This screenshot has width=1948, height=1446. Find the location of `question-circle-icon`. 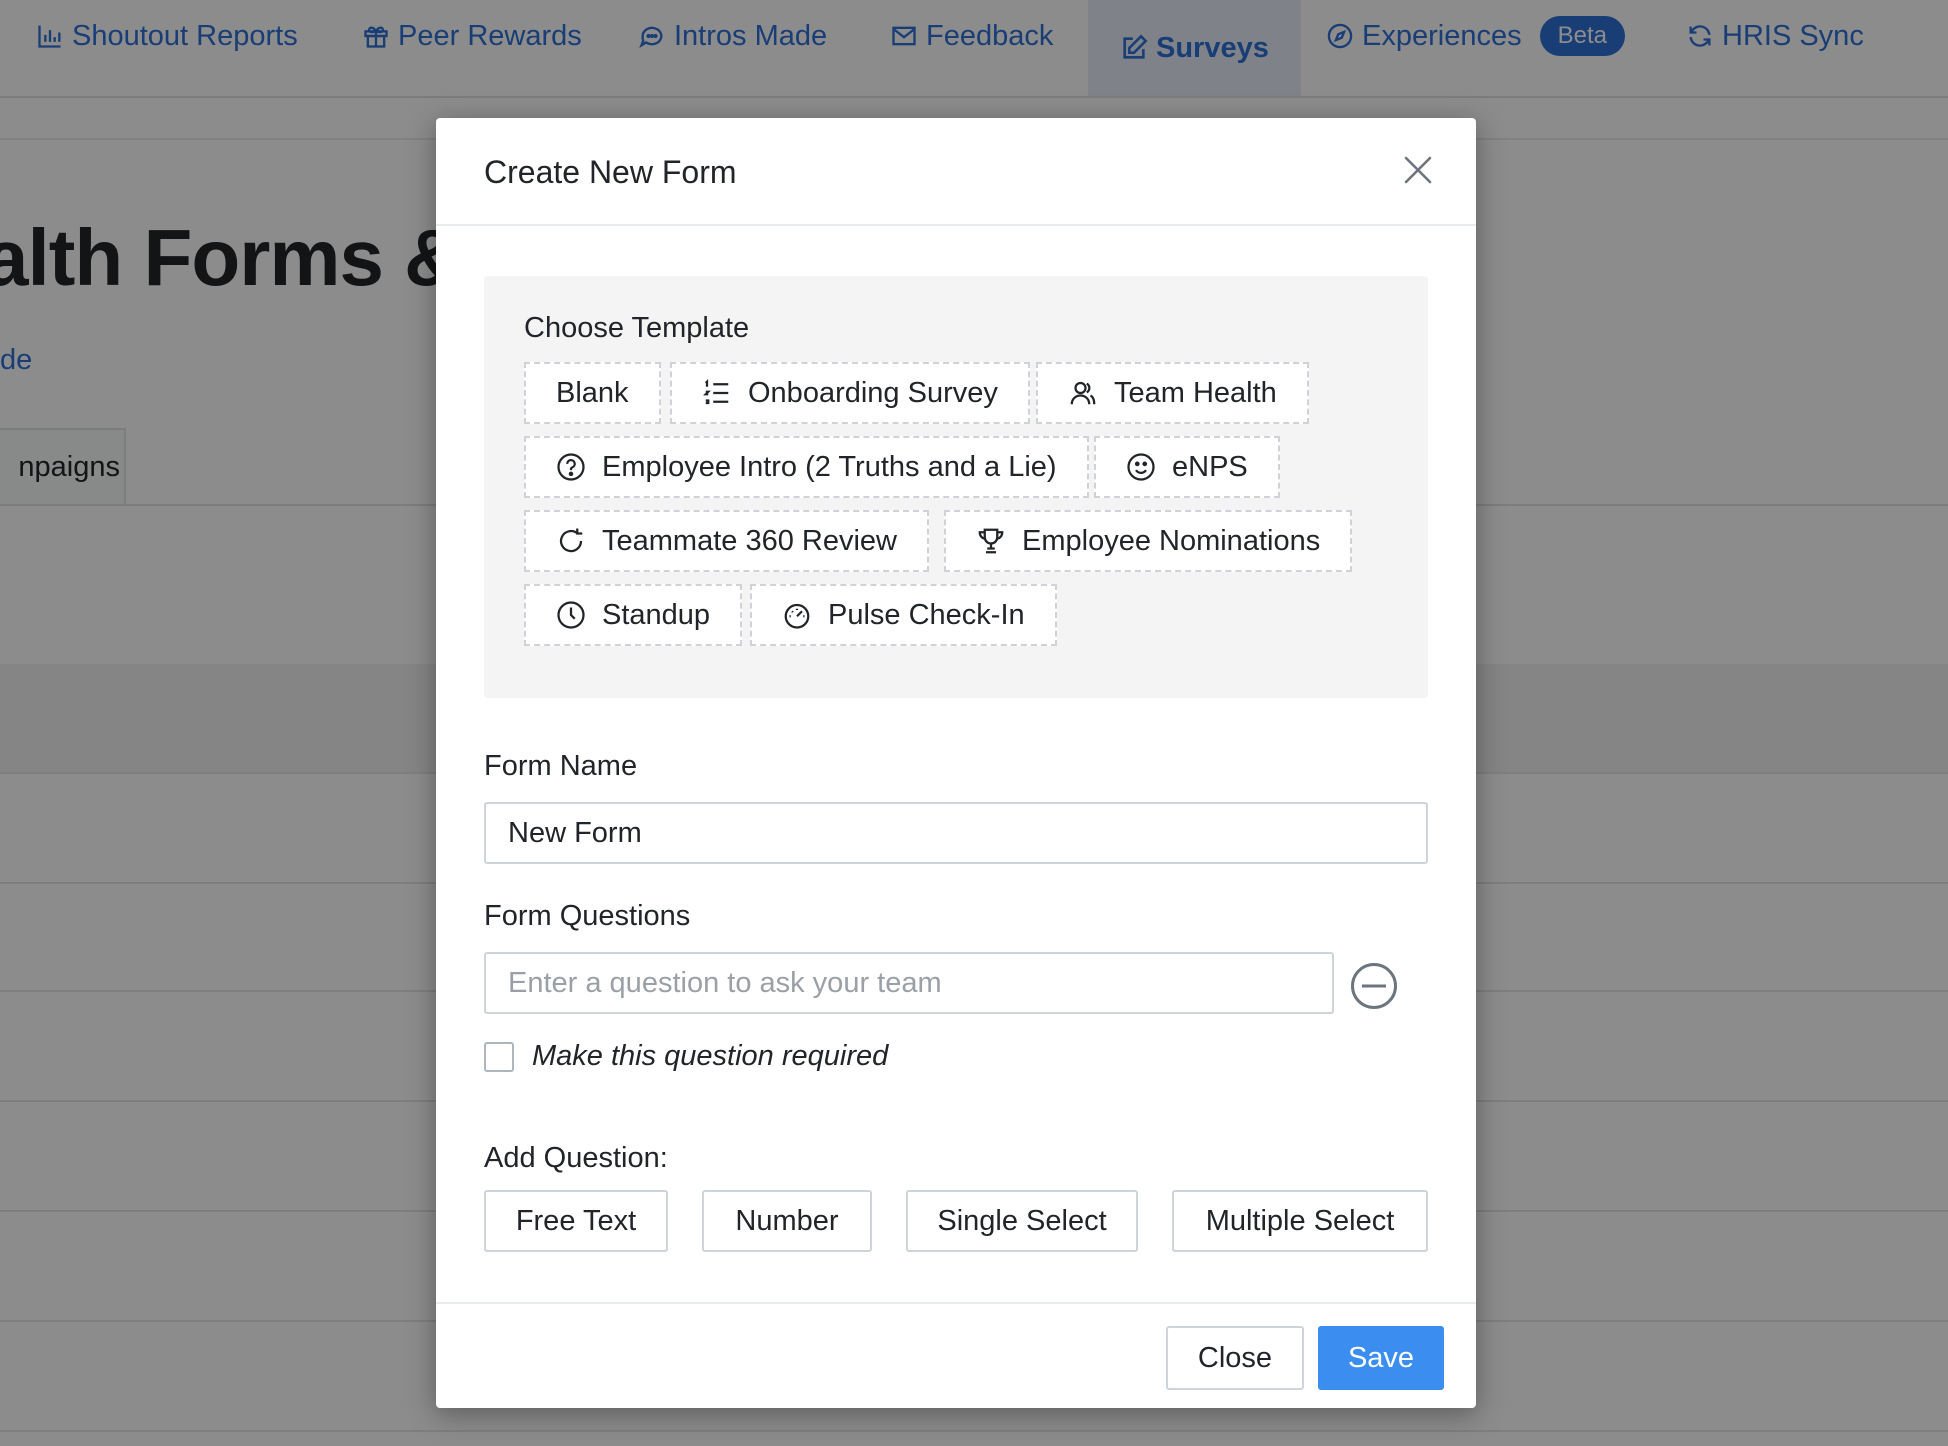

question-circle-icon is located at coordinates (571, 467).